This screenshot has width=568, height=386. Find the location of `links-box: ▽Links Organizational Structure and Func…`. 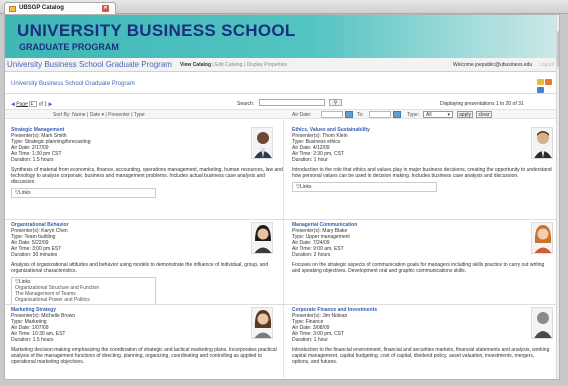

links-box: ▽Links Organizational Structure and Func… is located at coordinates (83, 291).